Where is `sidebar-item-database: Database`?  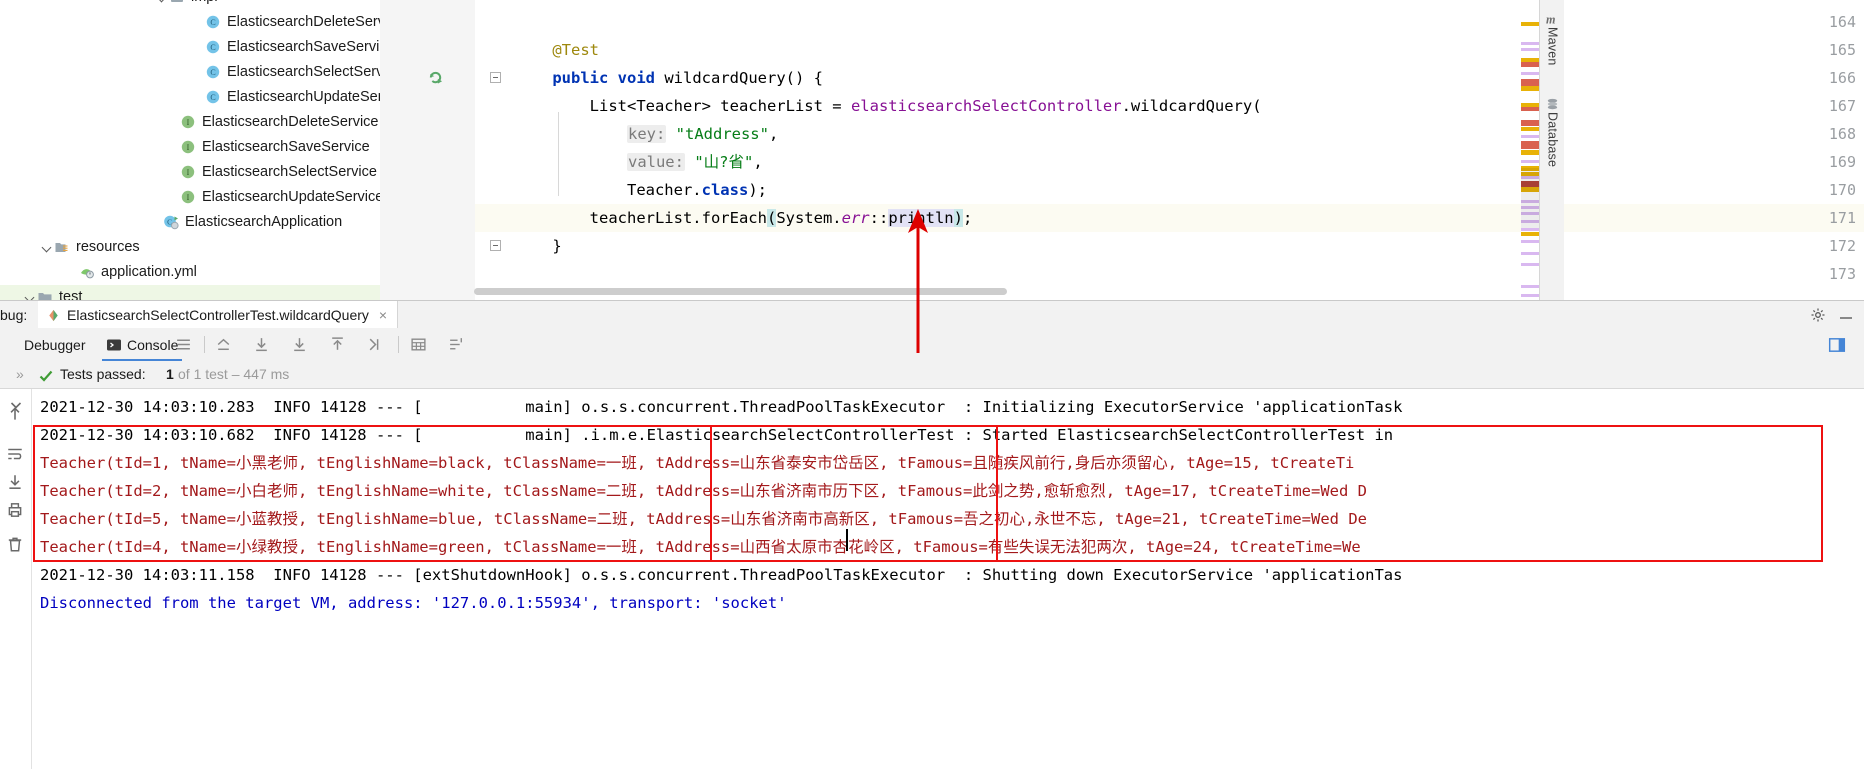
sidebar-item-database: Database is located at coordinates (1552, 132).